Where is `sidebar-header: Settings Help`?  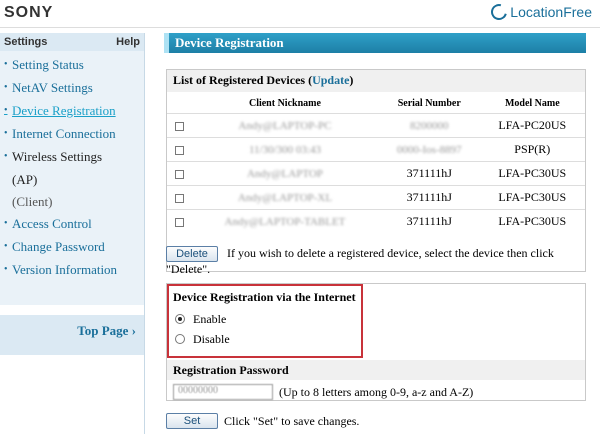 sidebar-header: Settings Help is located at coordinates (72, 42).